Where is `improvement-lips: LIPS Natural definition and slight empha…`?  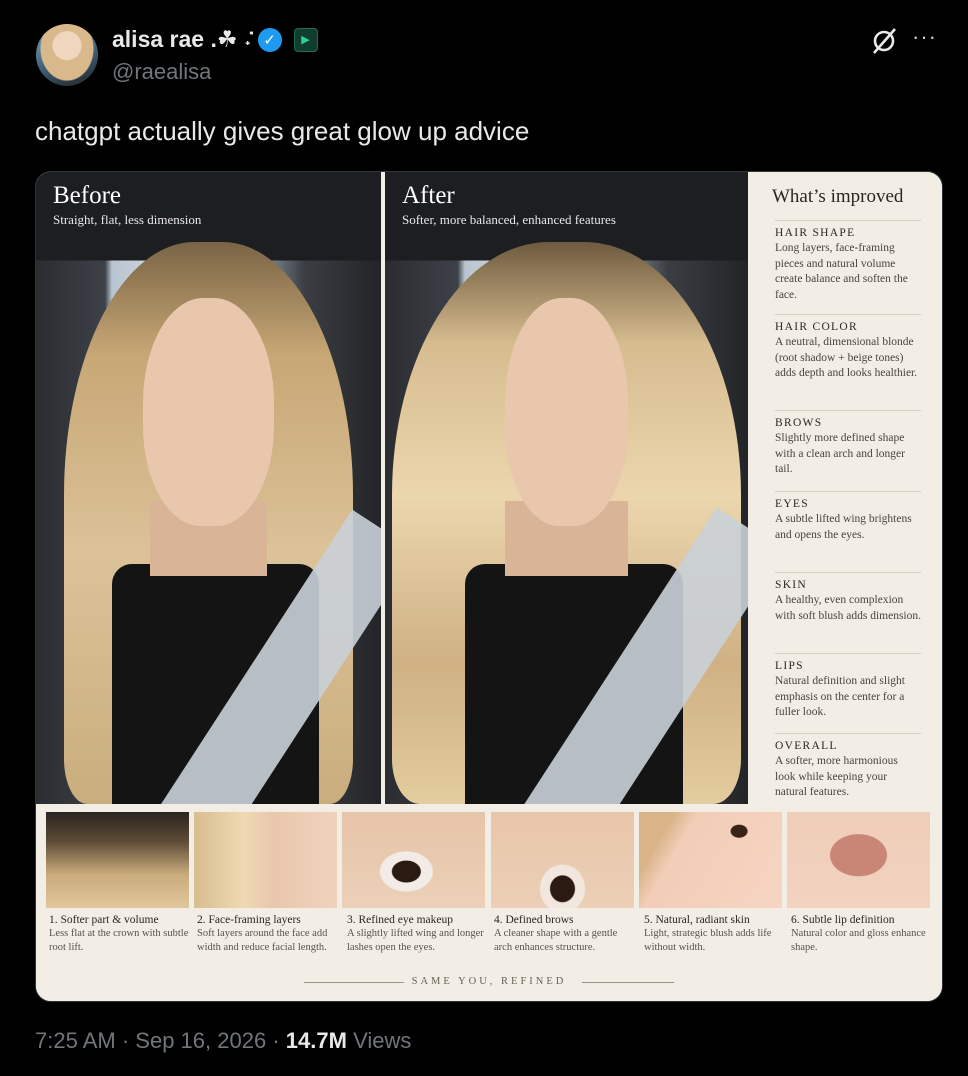
improvement-lips: LIPS Natural definition and slight empha… is located at coordinates (848, 687).